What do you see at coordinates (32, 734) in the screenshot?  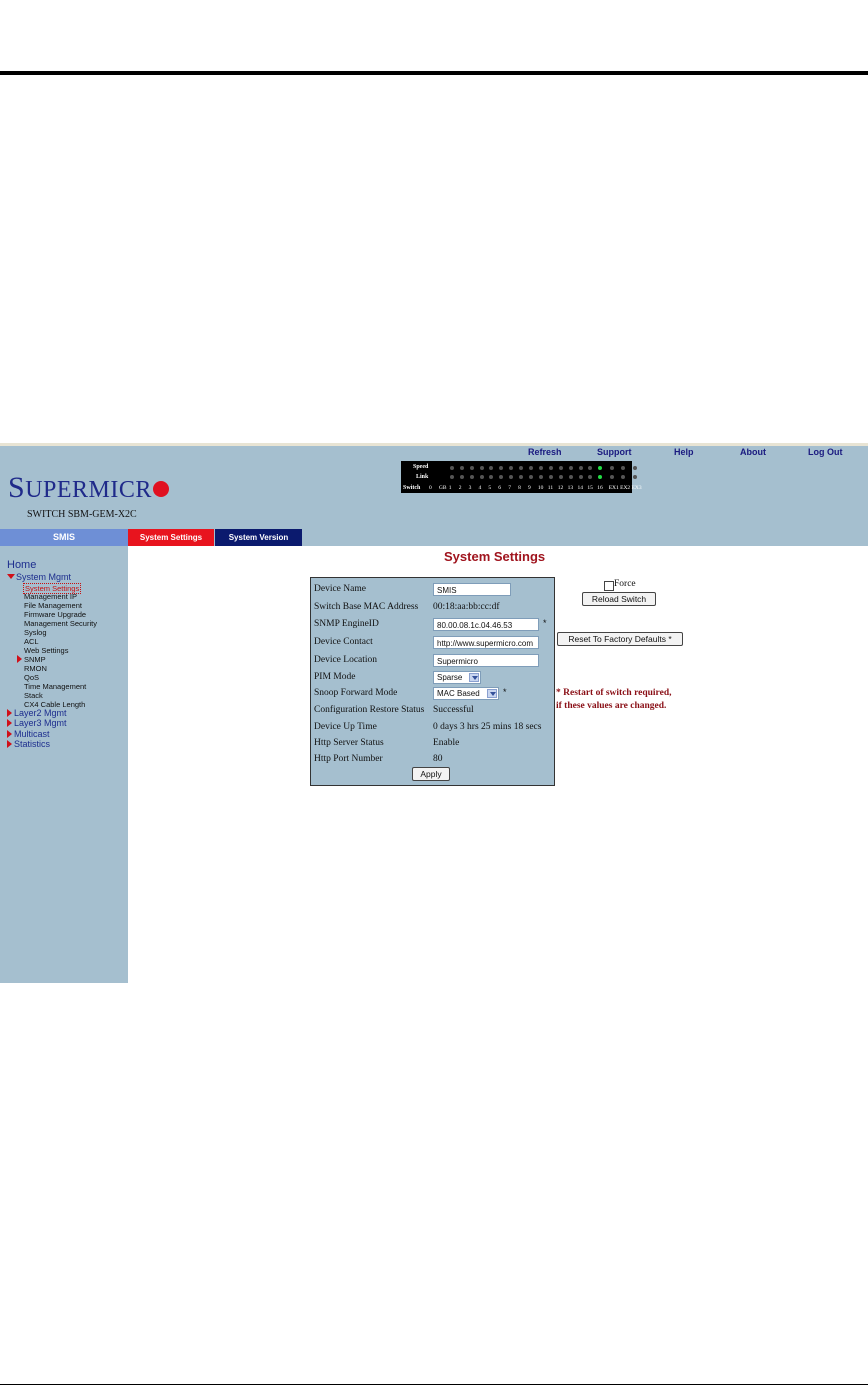 I see `nav-multicast-label: Multicast` at bounding box center [32, 734].